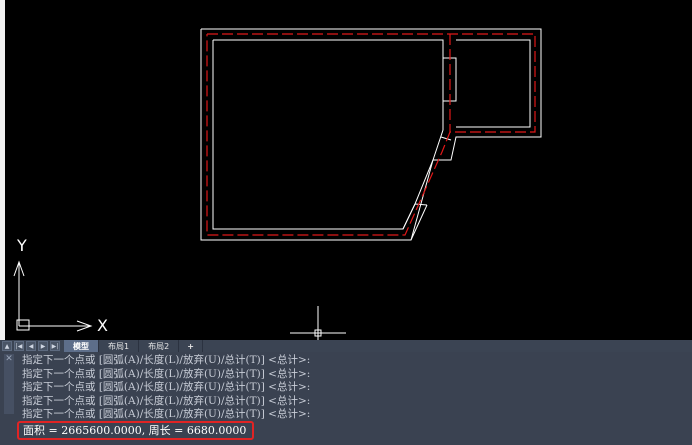 This screenshot has width=692, height=445. I want to click on crosshair-cursor, so click(318, 323).